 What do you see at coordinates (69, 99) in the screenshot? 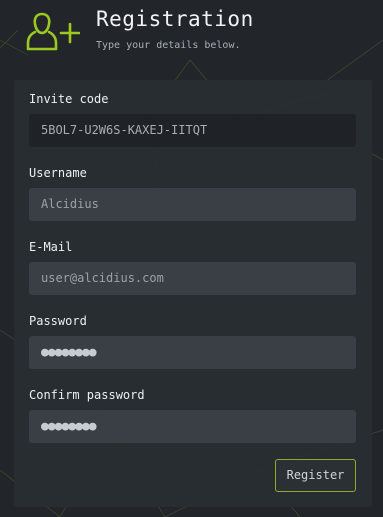
I see `invite-code-label: Invite code` at bounding box center [69, 99].